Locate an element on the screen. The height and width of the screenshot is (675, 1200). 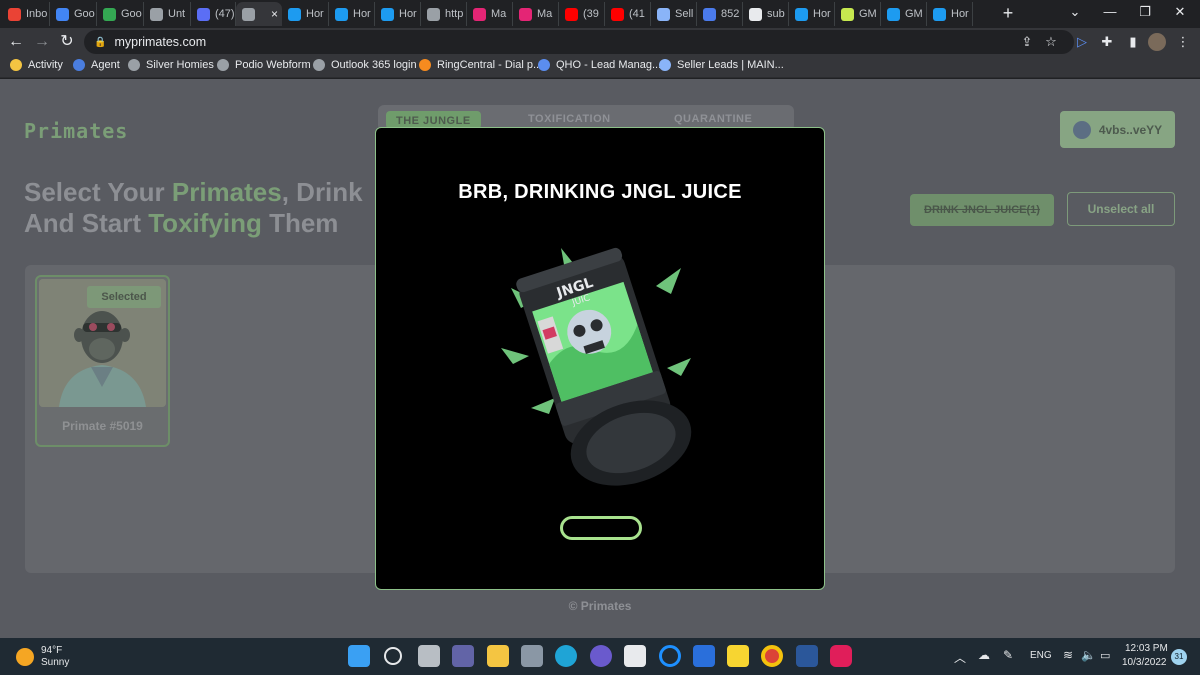
browser-tab: Sell is located at coordinates (674, 14).